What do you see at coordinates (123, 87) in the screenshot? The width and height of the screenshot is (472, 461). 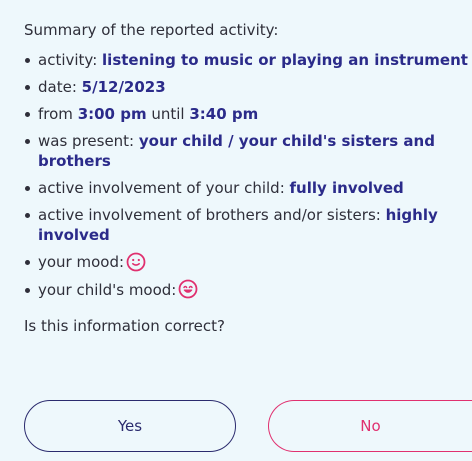 I see `date-value: 5/12/2023` at bounding box center [123, 87].